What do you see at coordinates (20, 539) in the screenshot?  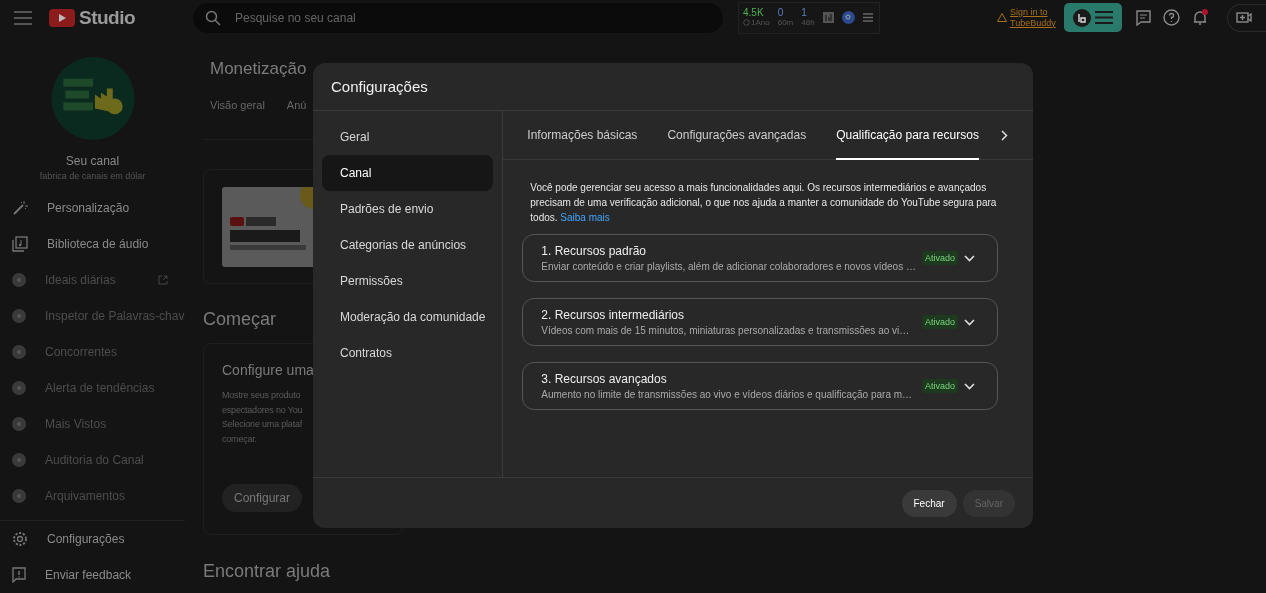 I see `settings-icon` at bounding box center [20, 539].